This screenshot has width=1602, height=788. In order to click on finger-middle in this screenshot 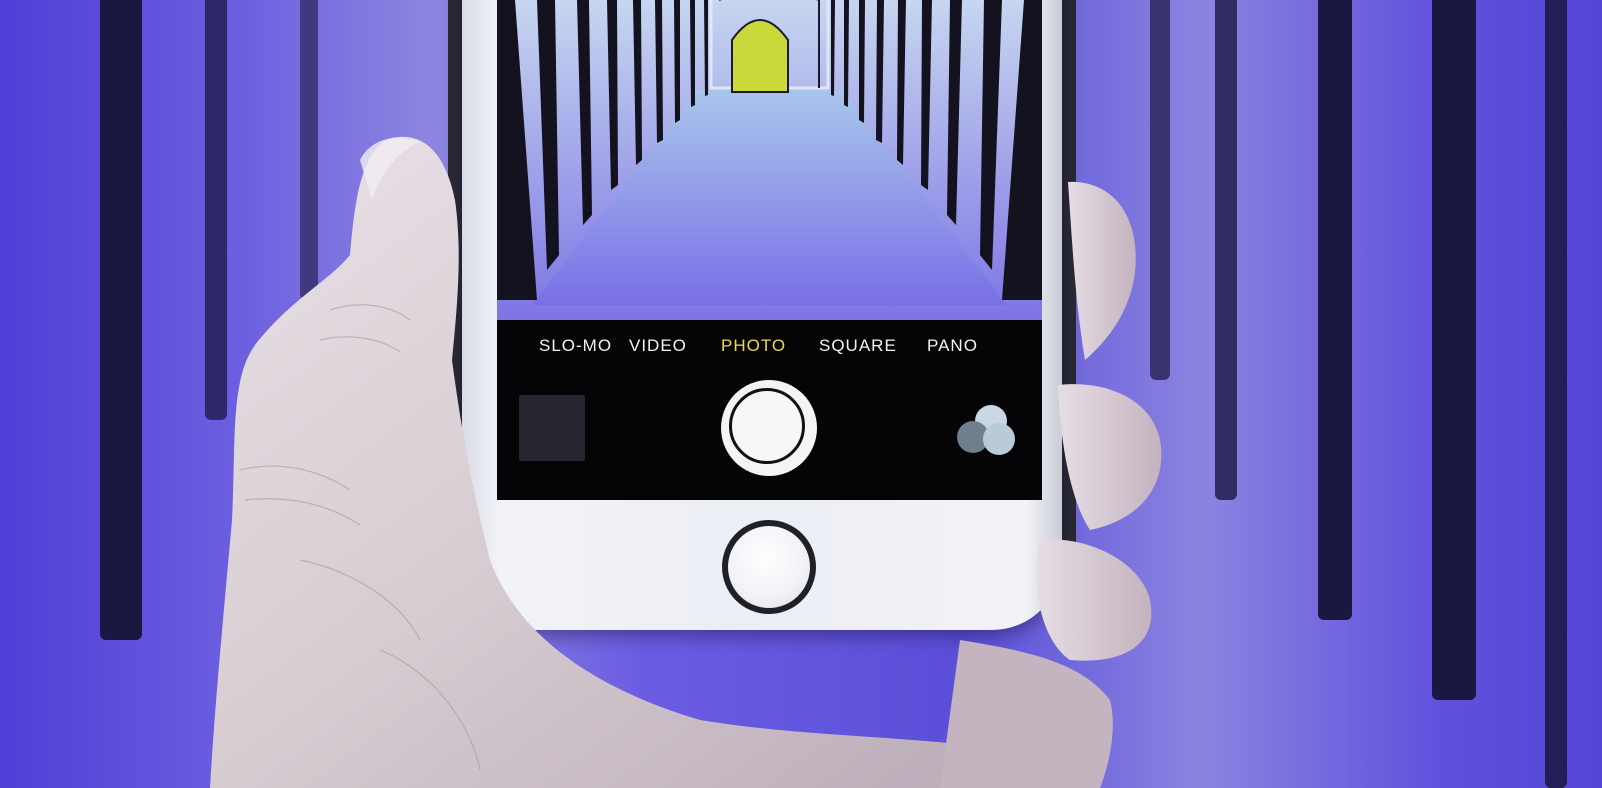, I will do `click(1110, 457)`.